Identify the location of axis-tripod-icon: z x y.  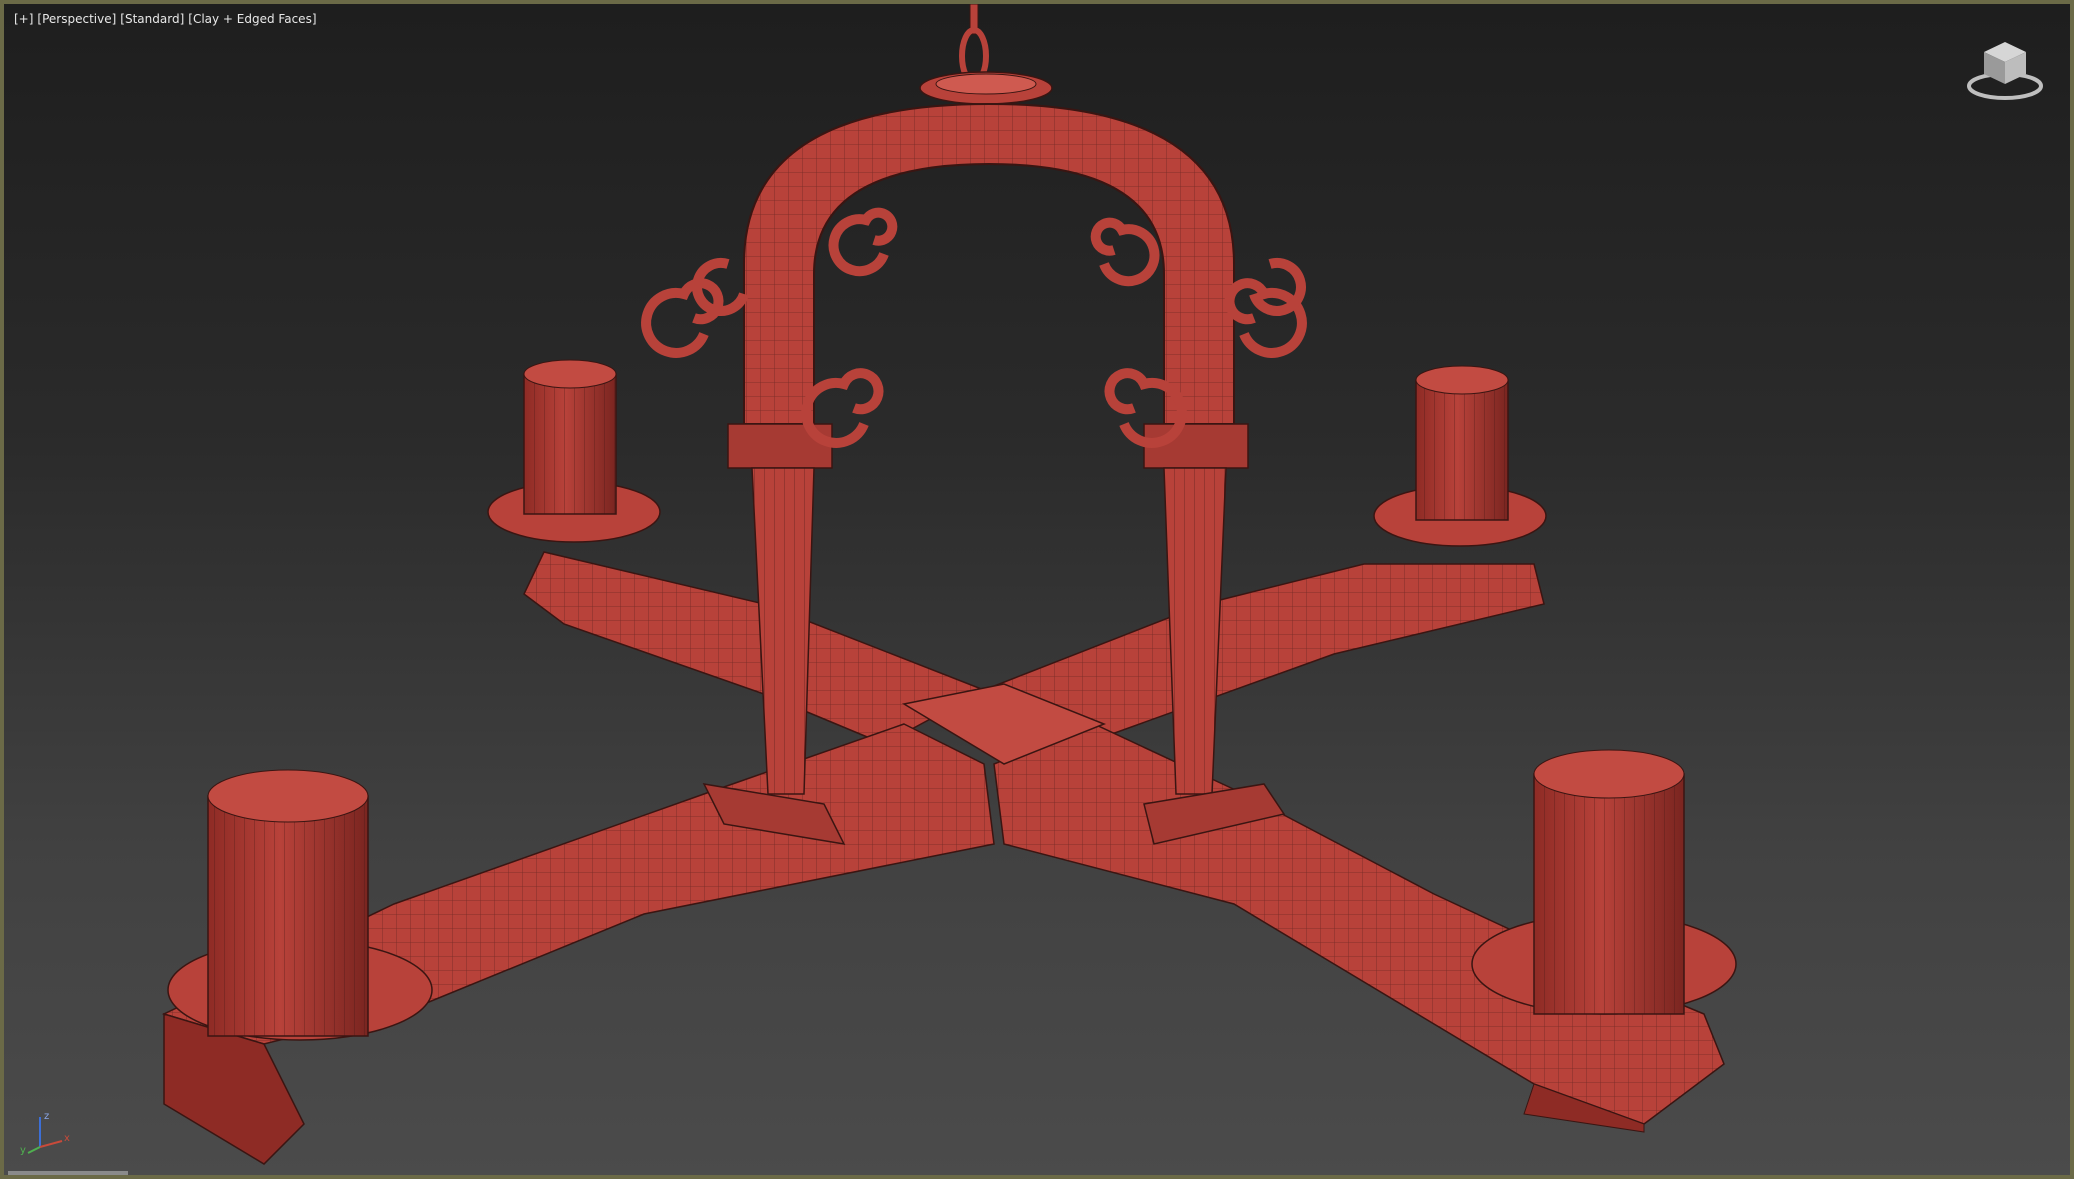
(45, 1133).